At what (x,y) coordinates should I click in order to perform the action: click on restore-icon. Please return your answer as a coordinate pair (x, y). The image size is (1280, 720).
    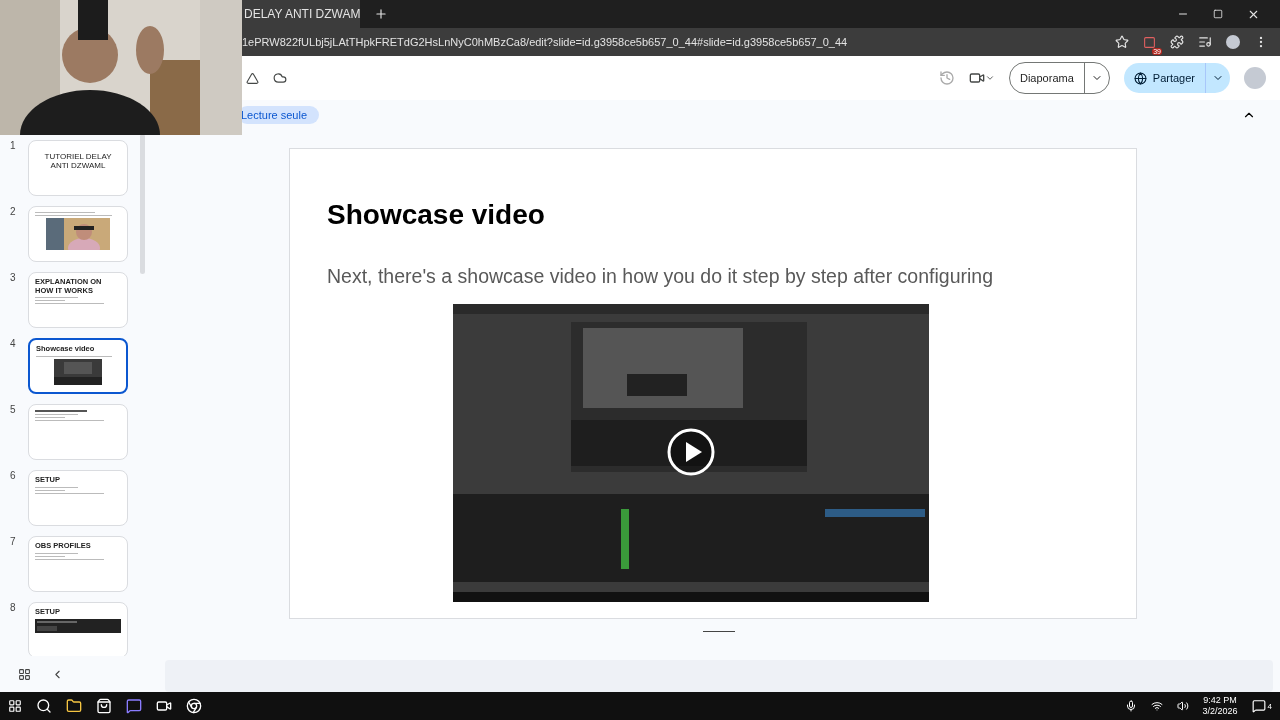
    Looking at the image, I should click on (1218, 14).